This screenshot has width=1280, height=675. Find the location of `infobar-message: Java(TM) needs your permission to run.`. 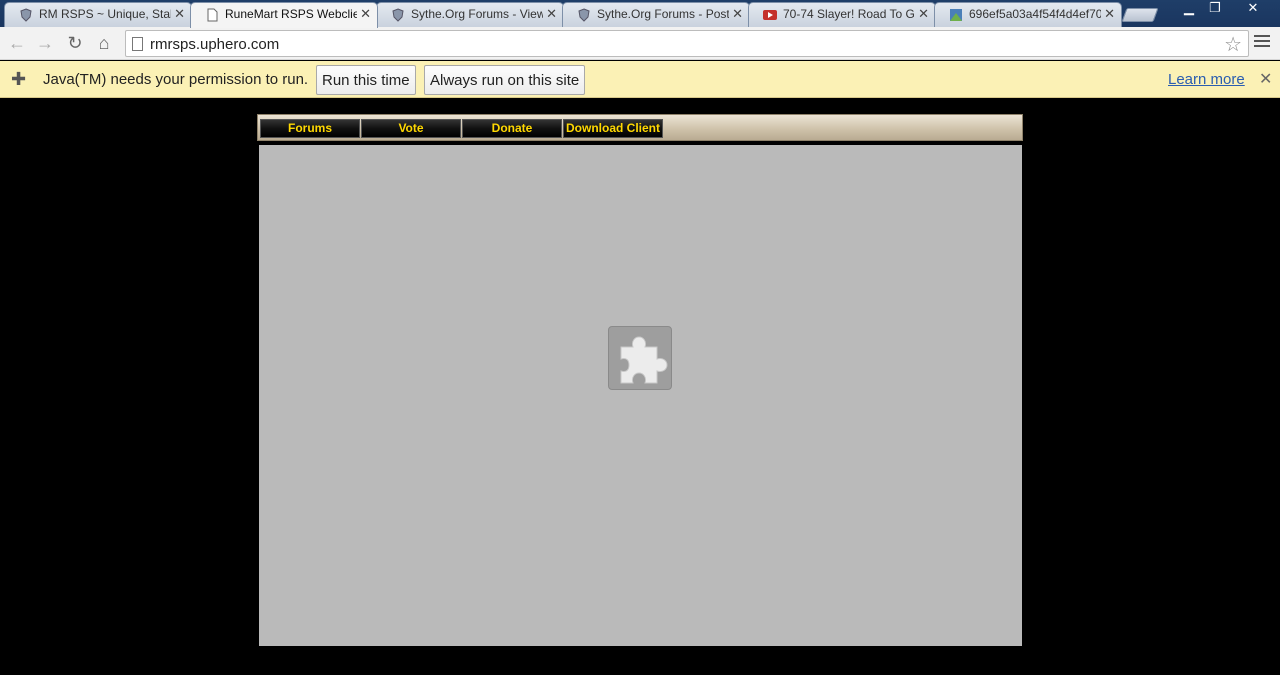

infobar-message: Java(TM) needs your permission to run. is located at coordinates (176, 79).